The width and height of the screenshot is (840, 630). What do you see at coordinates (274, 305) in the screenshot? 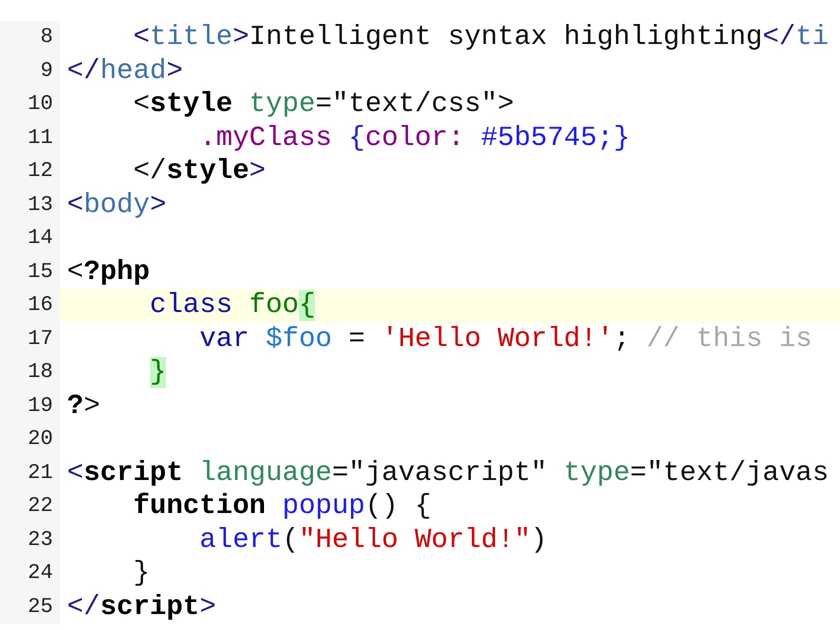
I see `class-name: foo` at bounding box center [274, 305].